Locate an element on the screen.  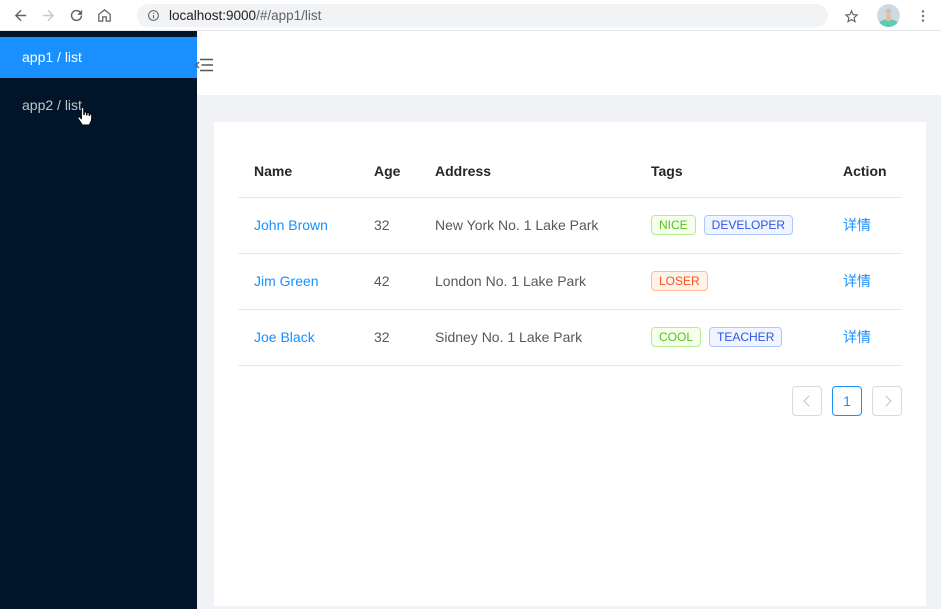
sidebar-collapse-trigger is located at coordinates (204, 65).